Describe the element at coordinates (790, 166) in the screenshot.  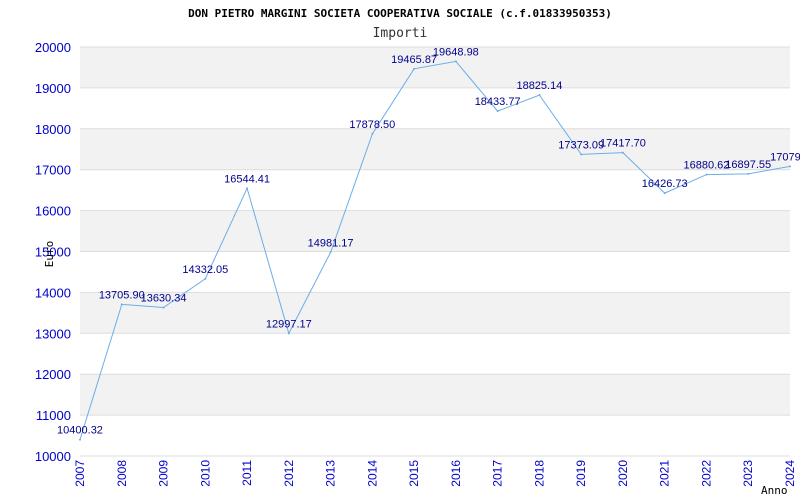
I see `data-point-2024` at that location.